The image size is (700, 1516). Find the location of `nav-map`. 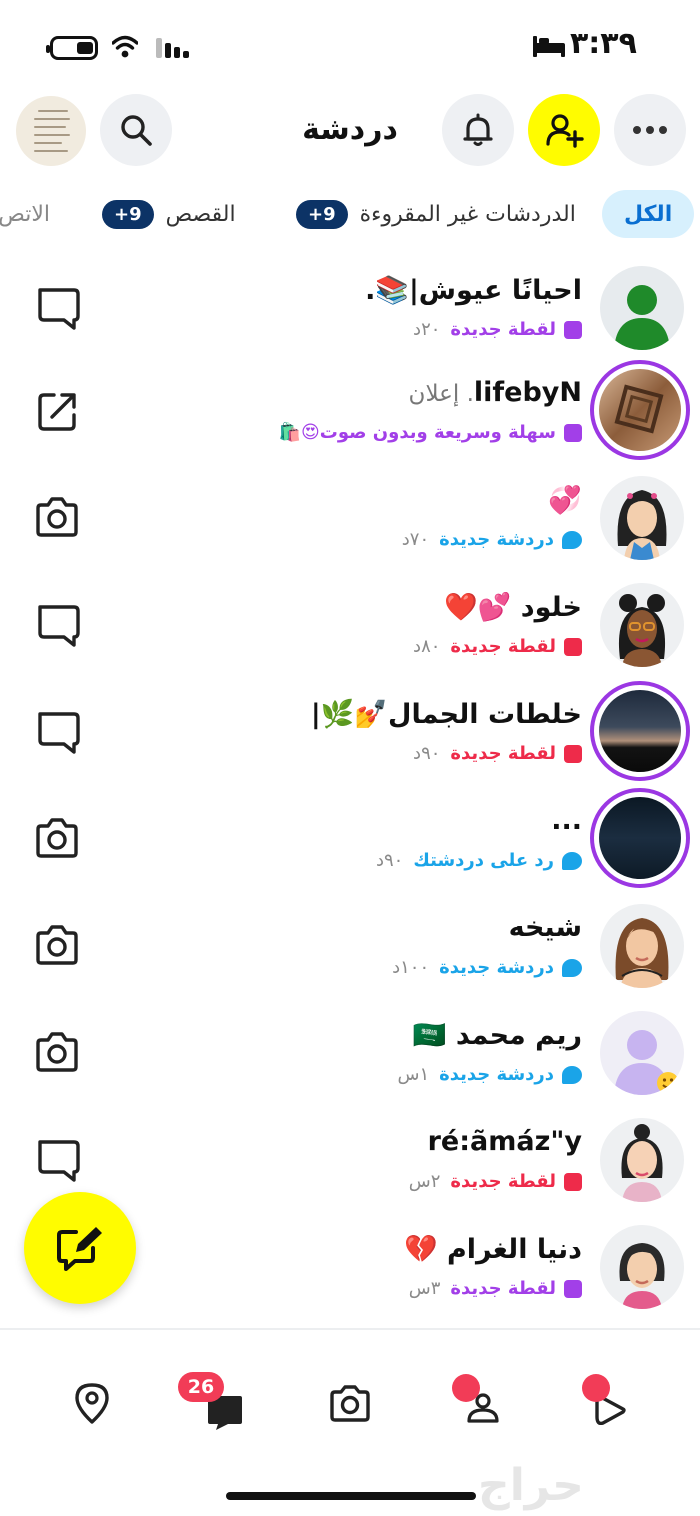

nav-map is located at coordinates (92, 1403).